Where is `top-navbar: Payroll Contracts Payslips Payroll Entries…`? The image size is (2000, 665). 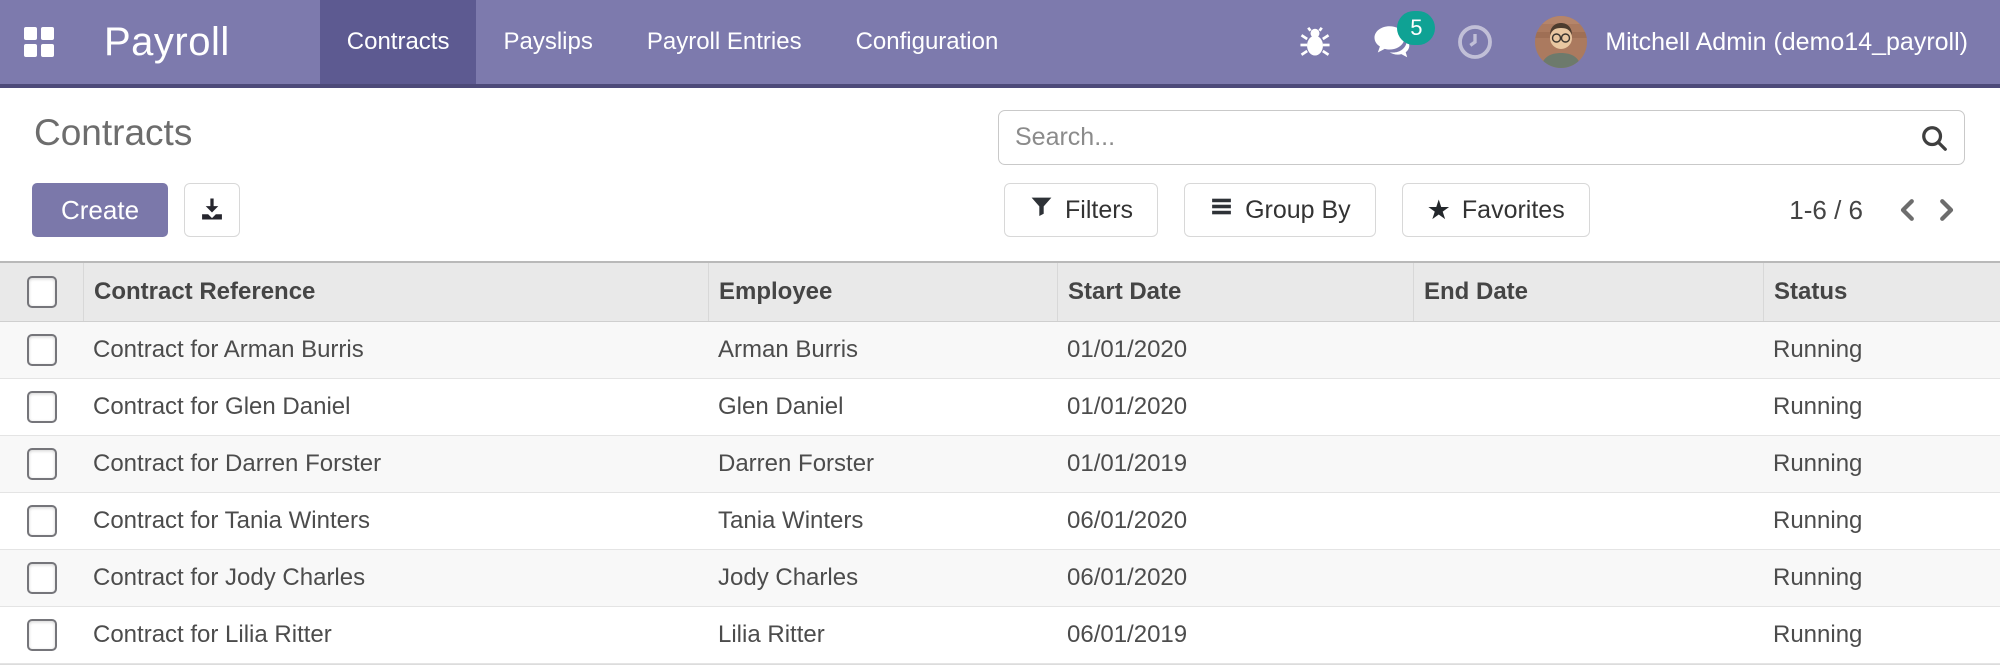
top-navbar: Payroll Contracts Payslips Payroll Entries… is located at coordinates (1000, 44).